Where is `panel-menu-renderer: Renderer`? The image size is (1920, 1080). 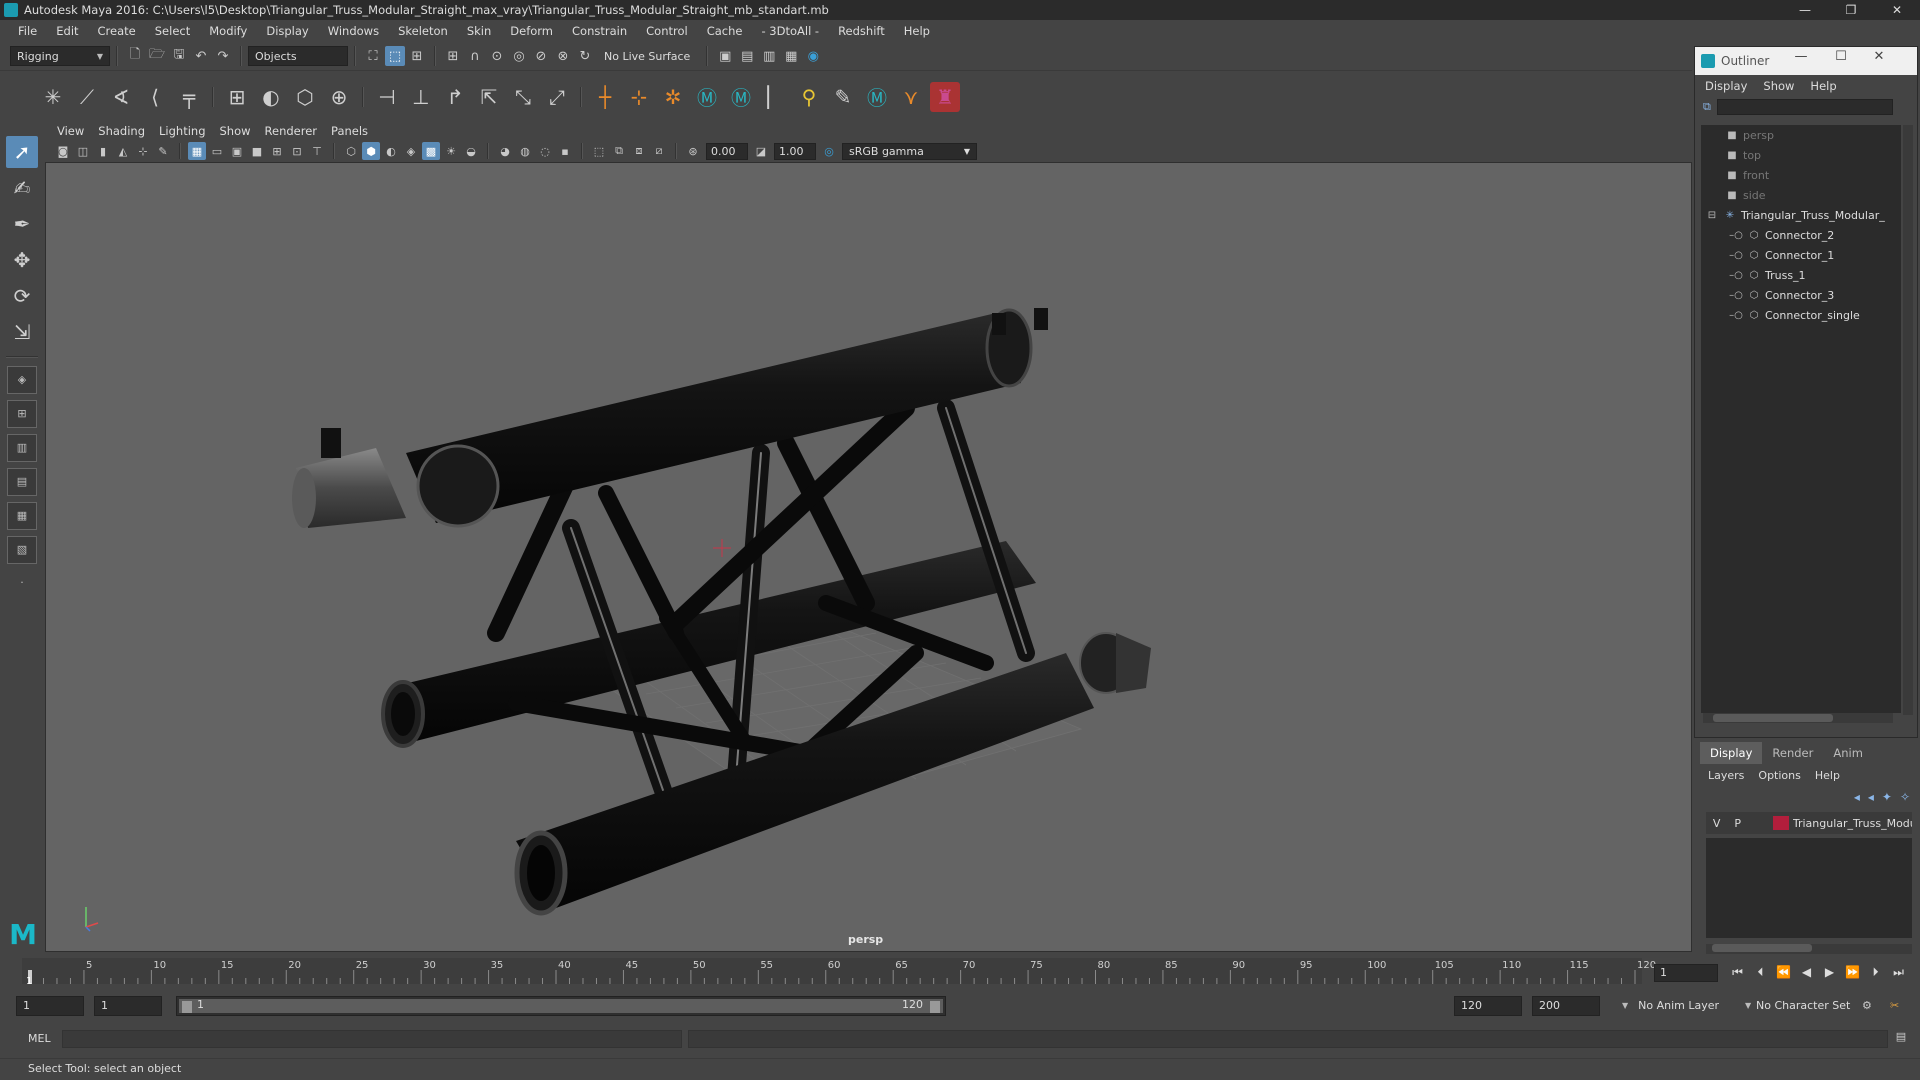
panel-menu-renderer: Renderer is located at coordinates (294, 131).